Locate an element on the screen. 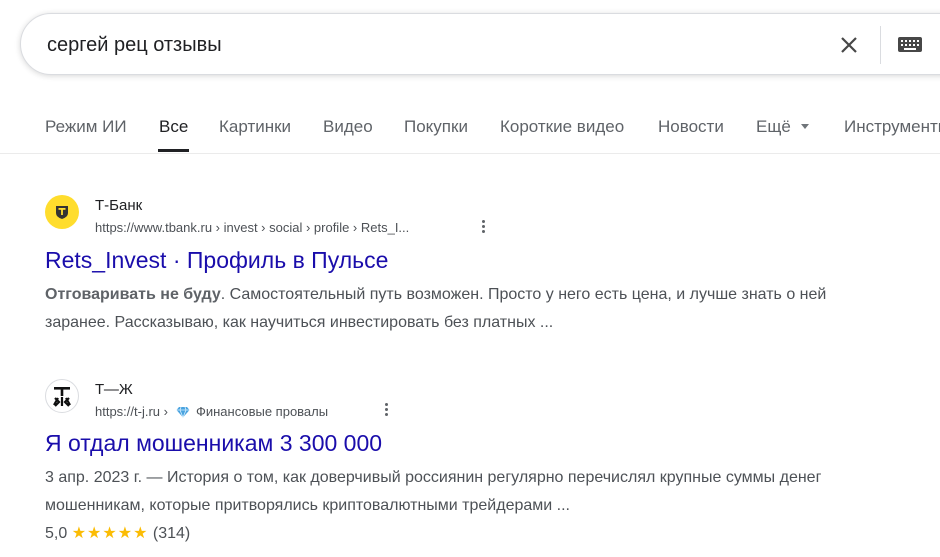  result-url-base: https://t-j.ru › is located at coordinates (131, 411).